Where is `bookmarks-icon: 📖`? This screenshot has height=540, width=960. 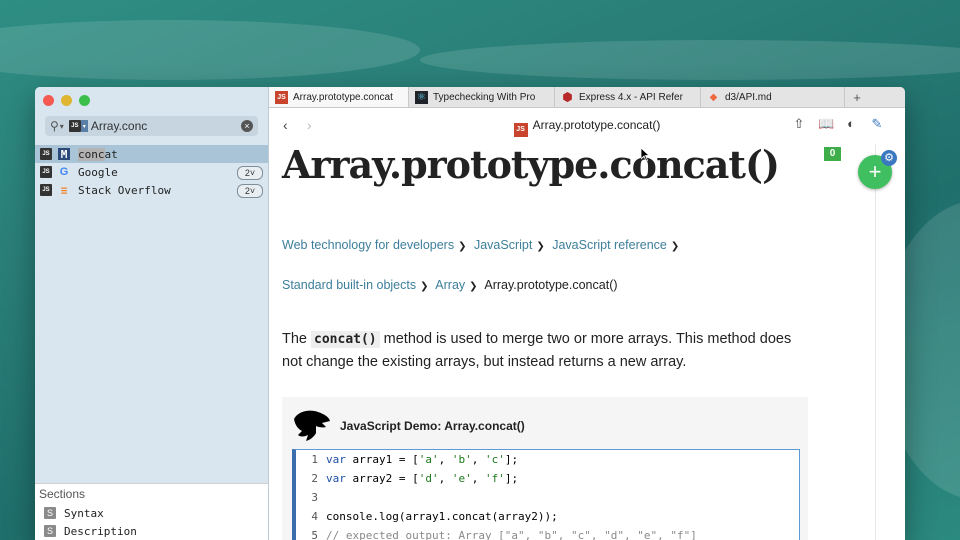 bookmarks-icon: 📖 is located at coordinates (826, 124).